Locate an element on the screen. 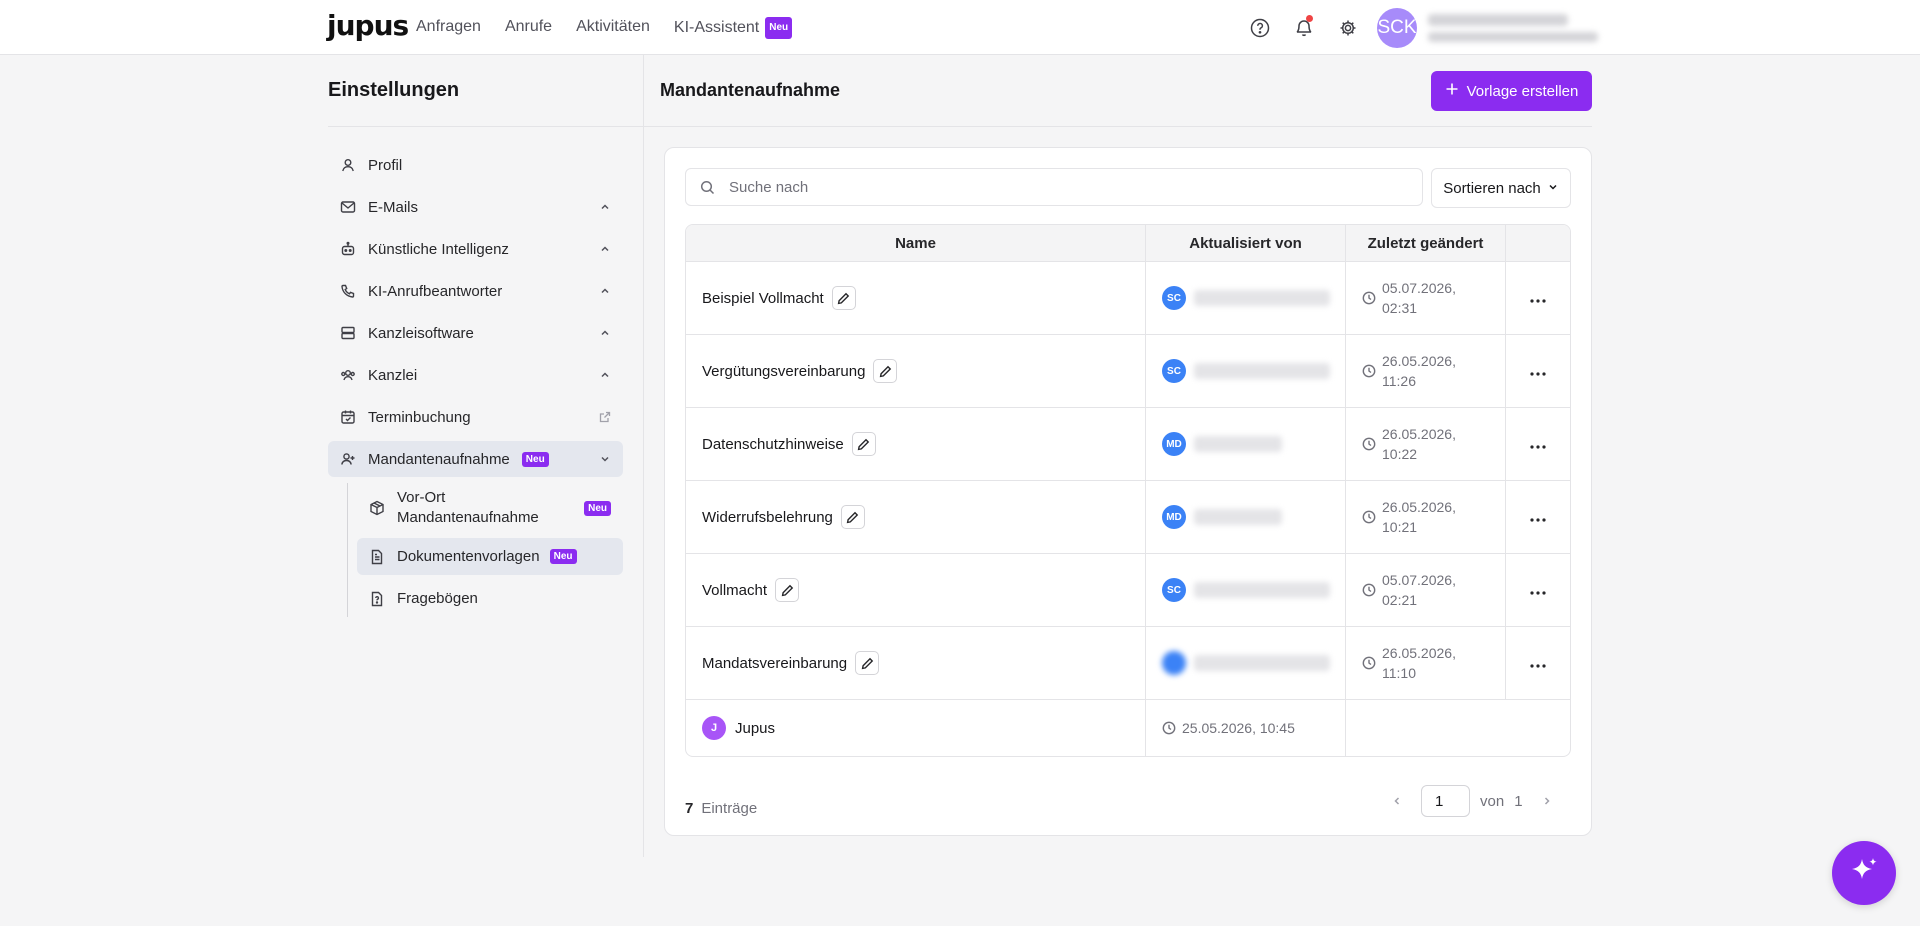 This screenshot has width=1920, height=929. sidebar-item-kanzlei: Kanzlei is located at coordinates (475, 375).